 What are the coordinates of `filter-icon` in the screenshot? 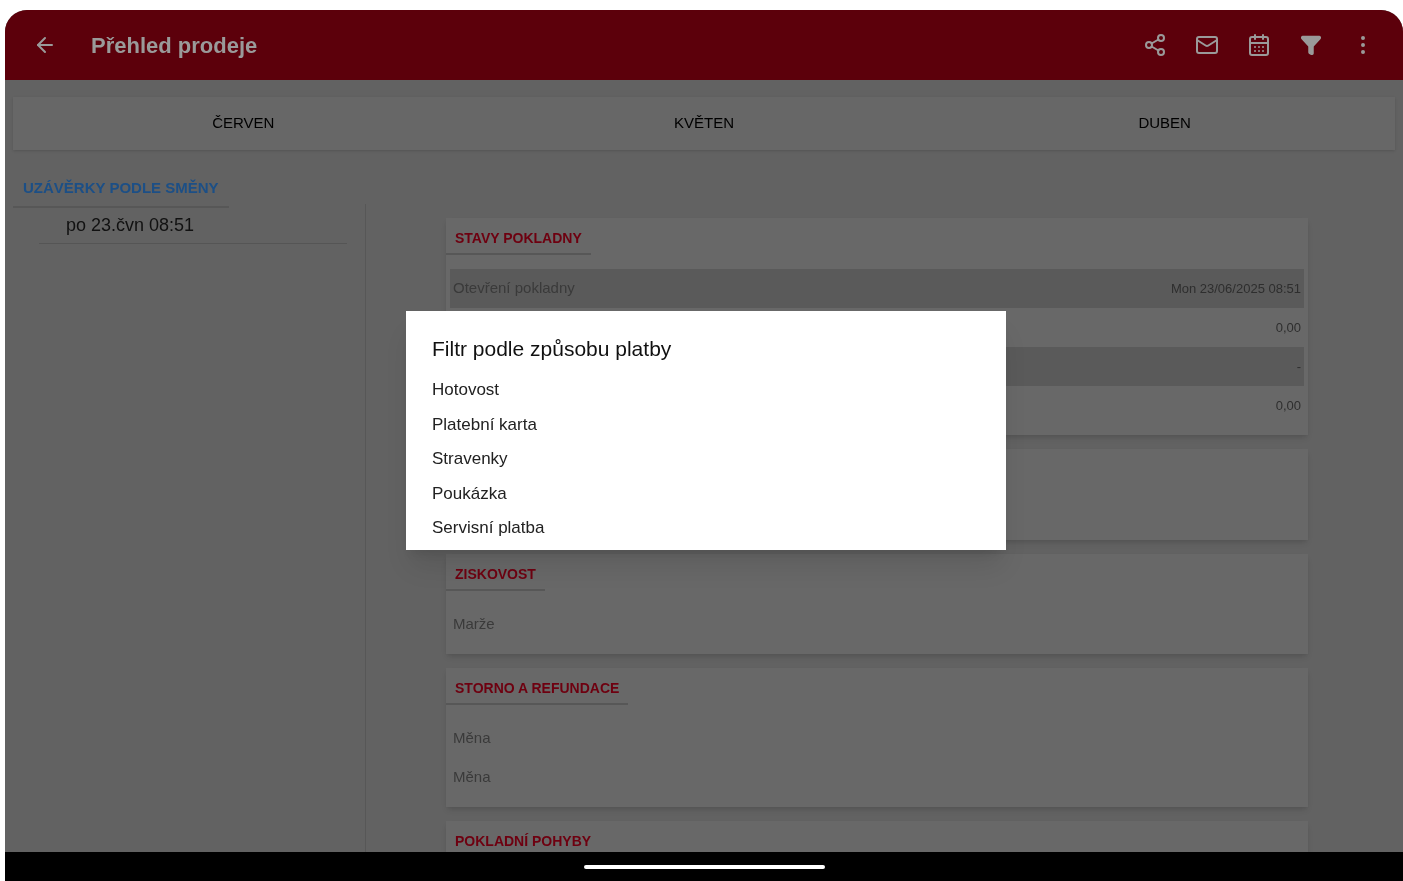 It's located at (1311, 45).